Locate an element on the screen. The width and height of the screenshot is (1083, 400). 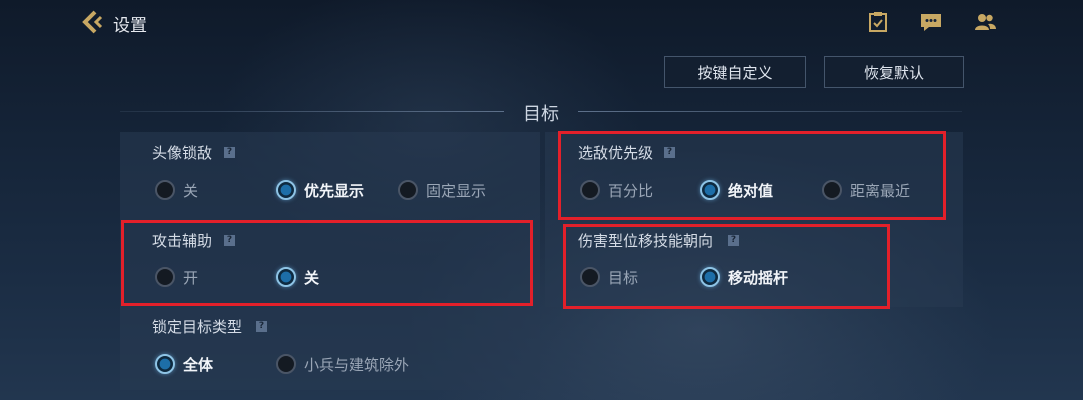
friends-icon is located at coordinates (985, 22).